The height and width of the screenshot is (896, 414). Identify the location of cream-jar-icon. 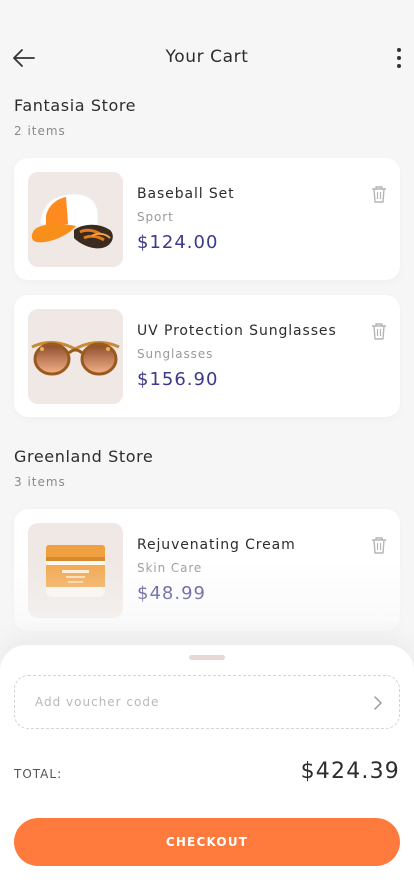
(75, 571).